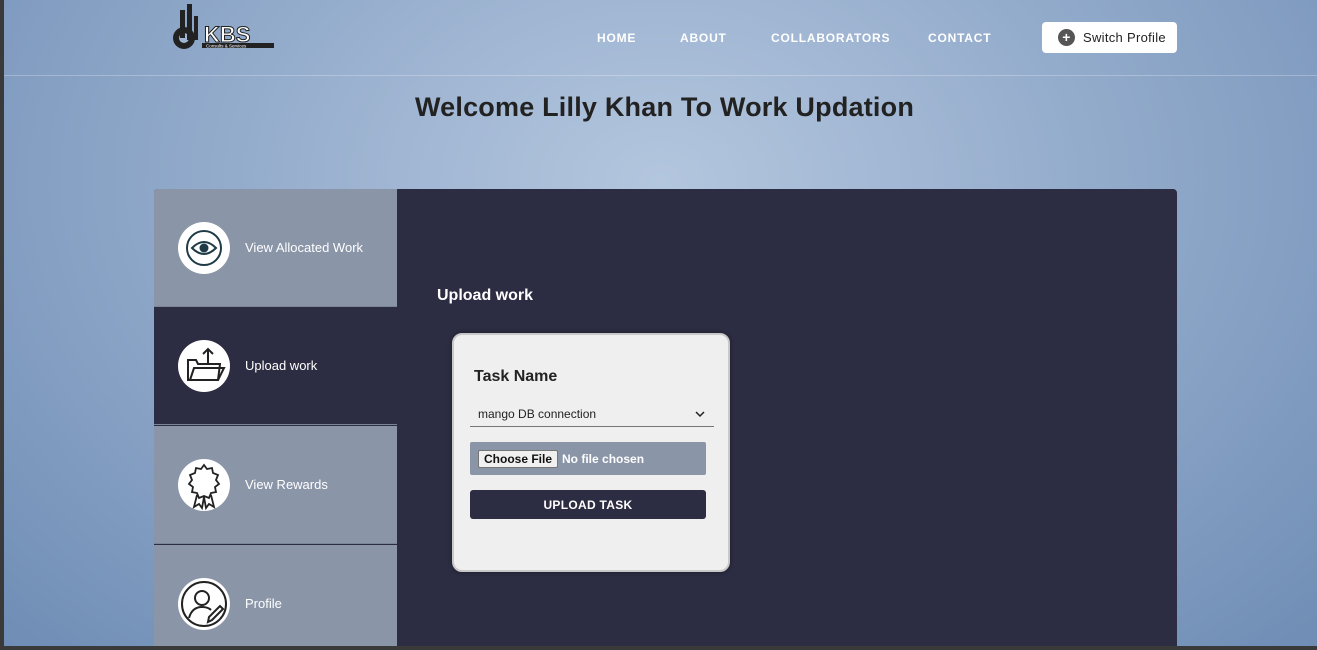  What do you see at coordinates (664, 107) in the screenshot?
I see `page-title: Welcome Lilly Khan To Work Updation` at bounding box center [664, 107].